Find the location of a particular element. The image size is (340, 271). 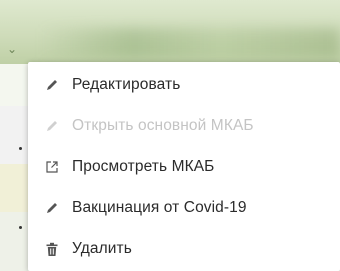

menu-item-open-main-mkab: Открыть основной МКАБ is located at coordinates (184, 126).